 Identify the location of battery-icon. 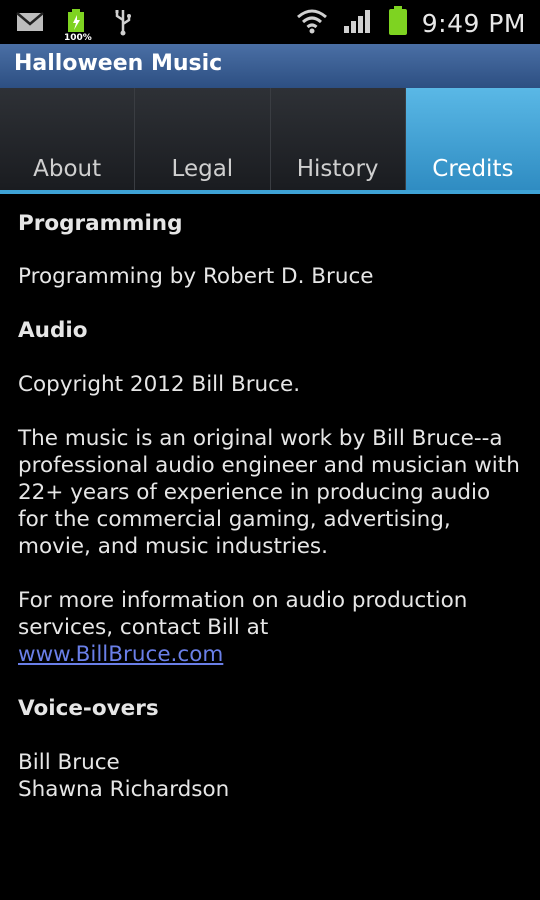
(398, 23).